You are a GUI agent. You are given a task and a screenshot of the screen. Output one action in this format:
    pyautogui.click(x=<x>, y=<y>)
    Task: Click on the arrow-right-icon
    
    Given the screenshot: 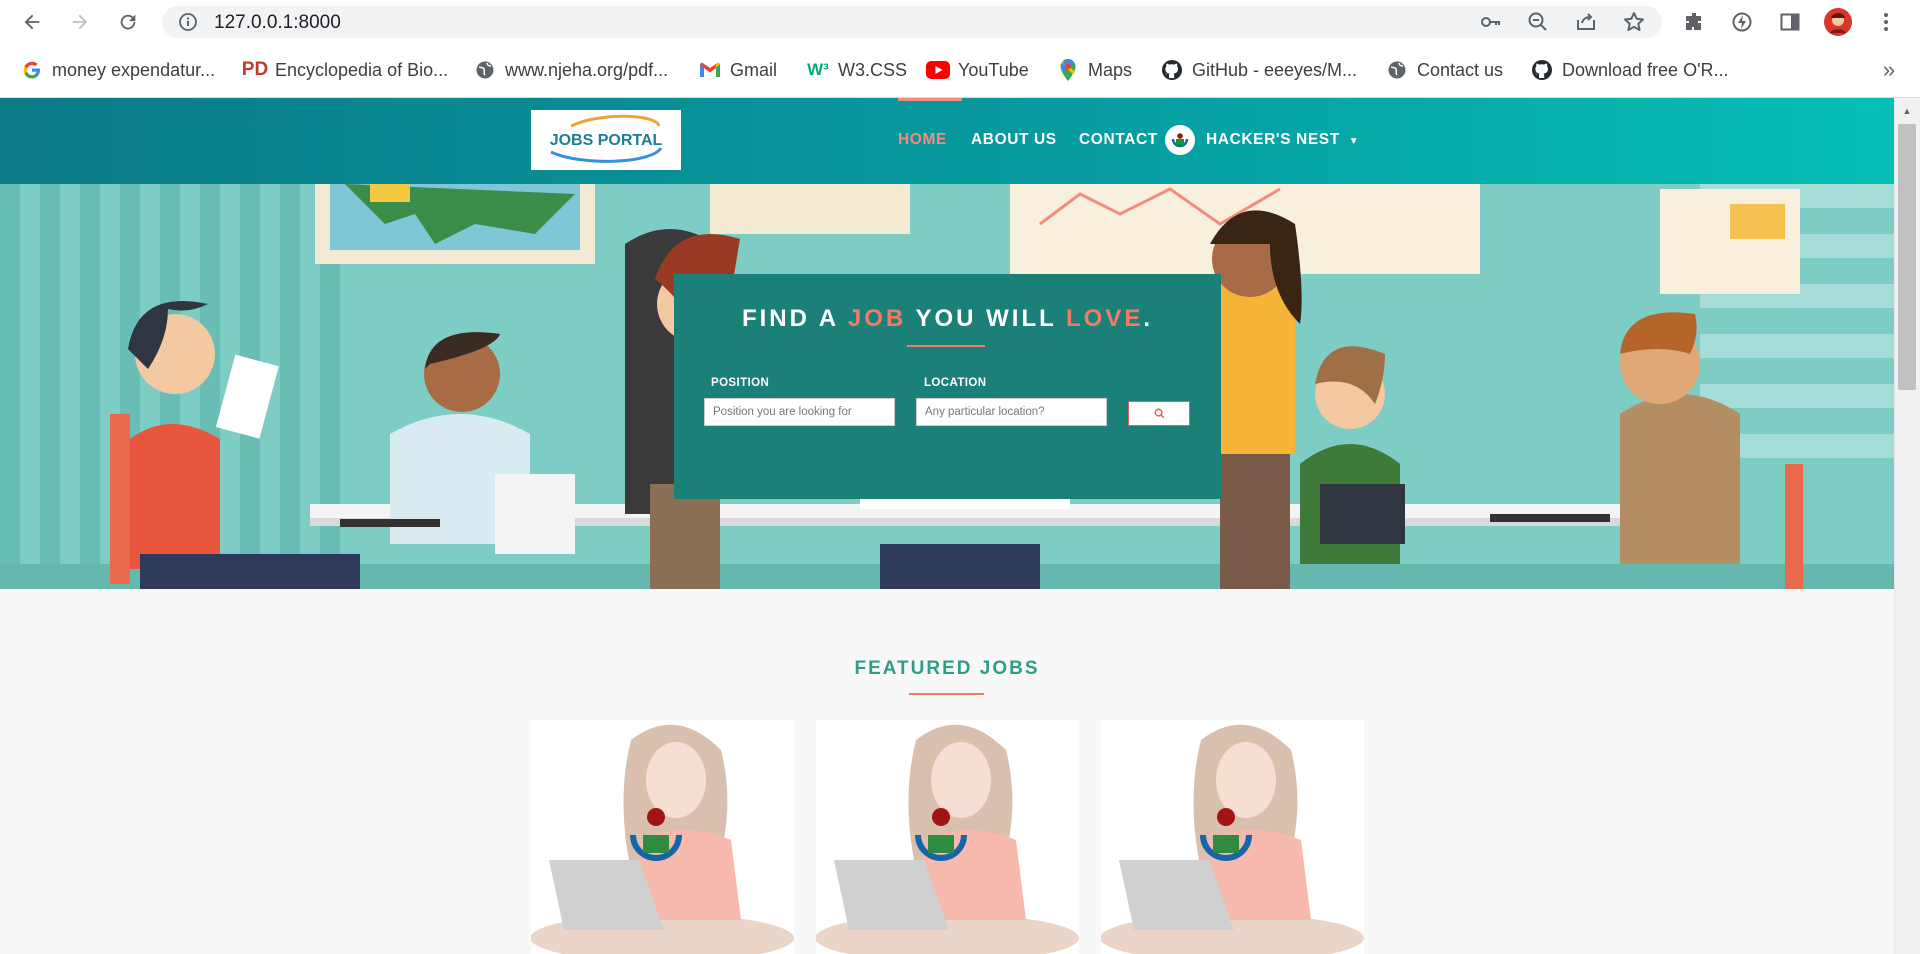 What is the action you would take?
    pyautogui.click(x=80, y=22)
    